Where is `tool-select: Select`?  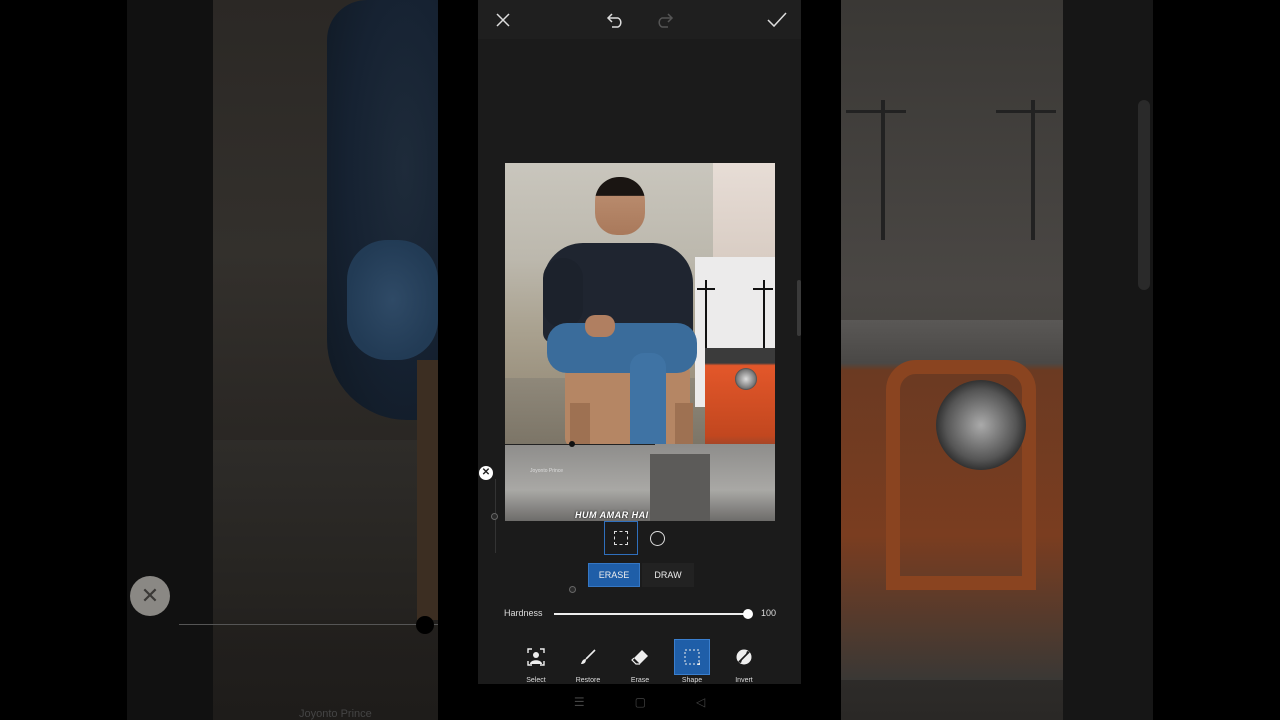
tool-select: Select is located at coordinates (536, 662).